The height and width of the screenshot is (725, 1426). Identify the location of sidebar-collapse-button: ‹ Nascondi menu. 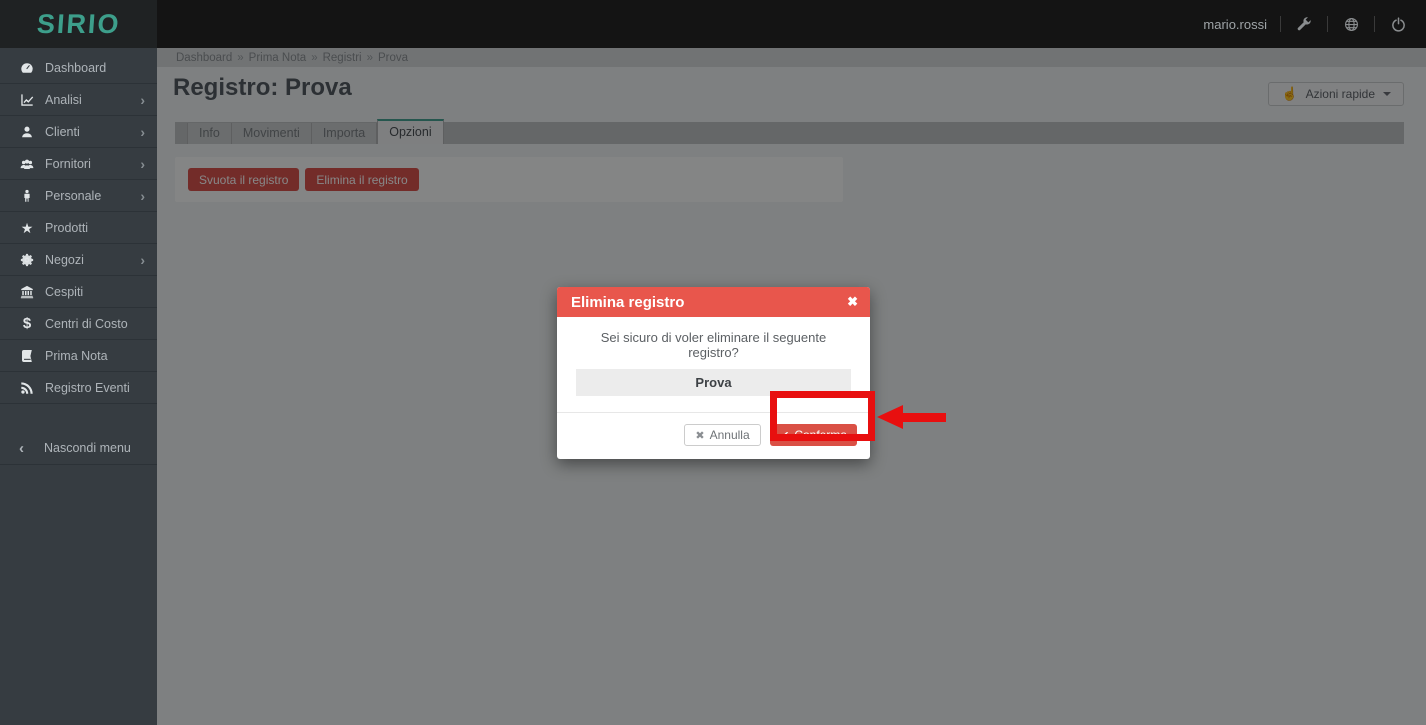
(78, 448).